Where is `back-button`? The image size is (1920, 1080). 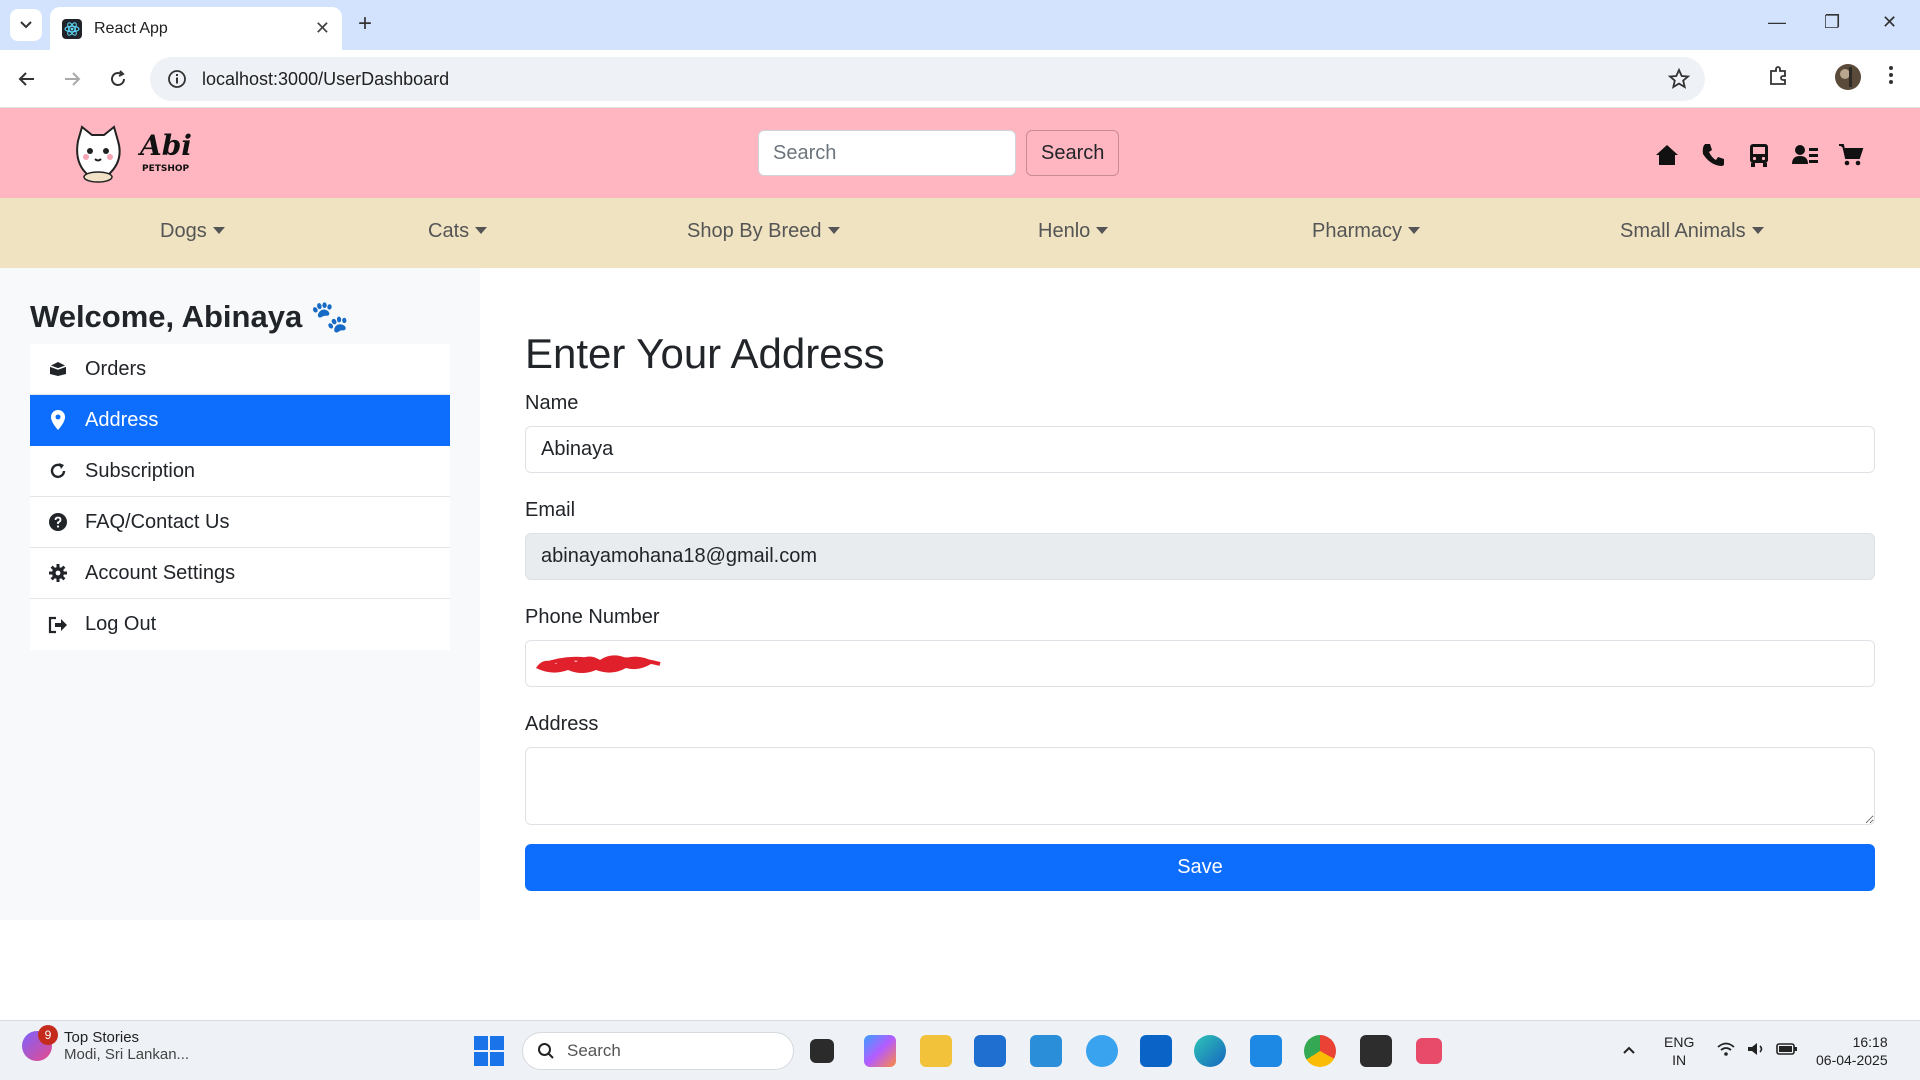 back-button is located at coordinates (27, 79).